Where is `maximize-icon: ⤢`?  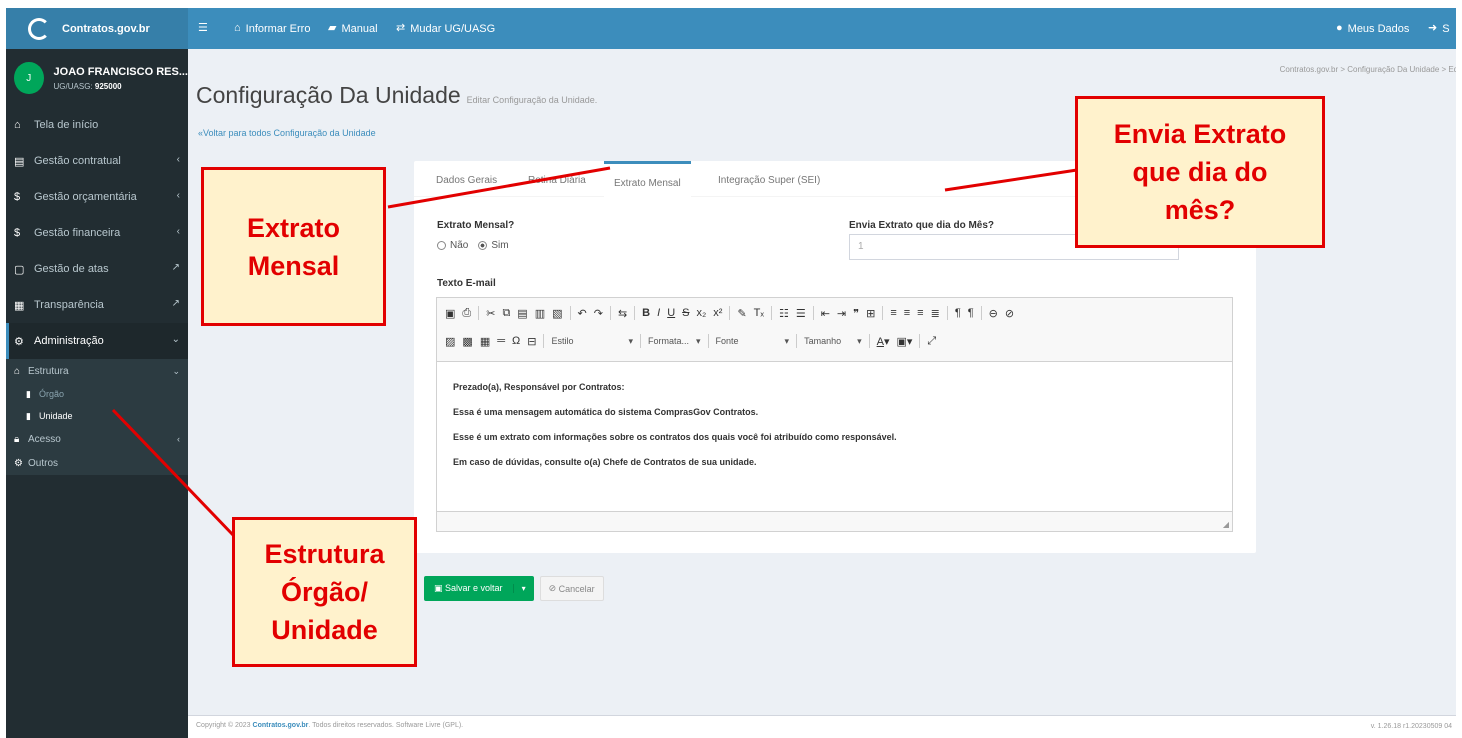
maximize-icon: ⤢ is located at coordinates (931, 341).